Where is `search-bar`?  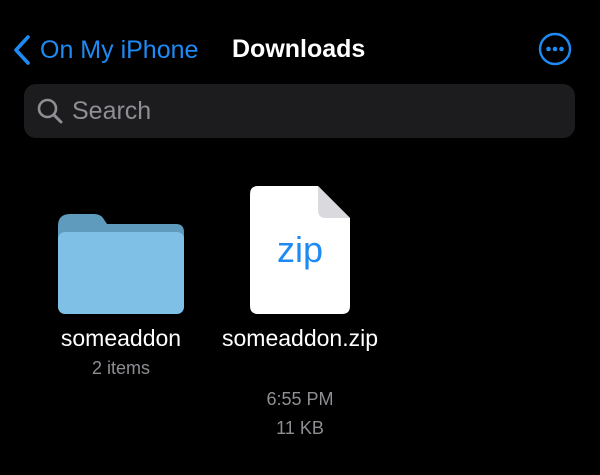 search-bar is located at coordinates (299, 111).